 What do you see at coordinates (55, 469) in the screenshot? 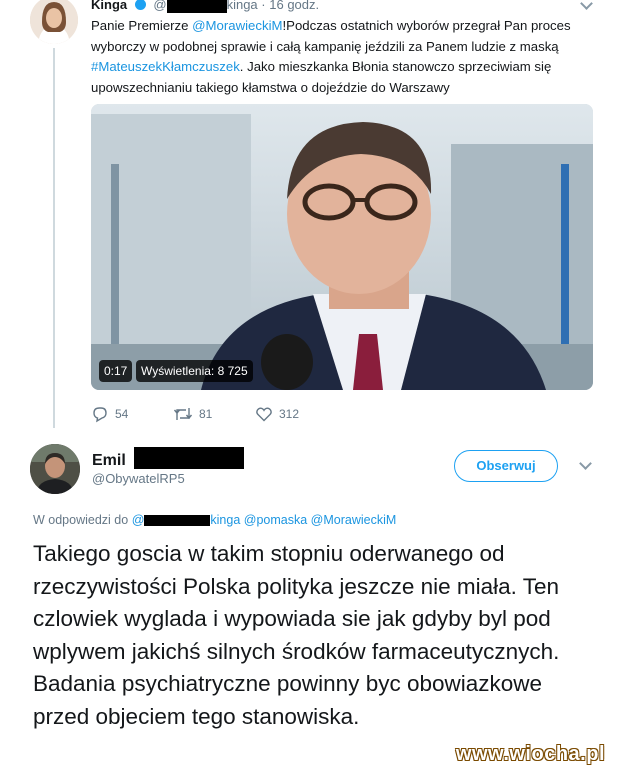
I see `emil-avatar` at bounding box center [55, 469].